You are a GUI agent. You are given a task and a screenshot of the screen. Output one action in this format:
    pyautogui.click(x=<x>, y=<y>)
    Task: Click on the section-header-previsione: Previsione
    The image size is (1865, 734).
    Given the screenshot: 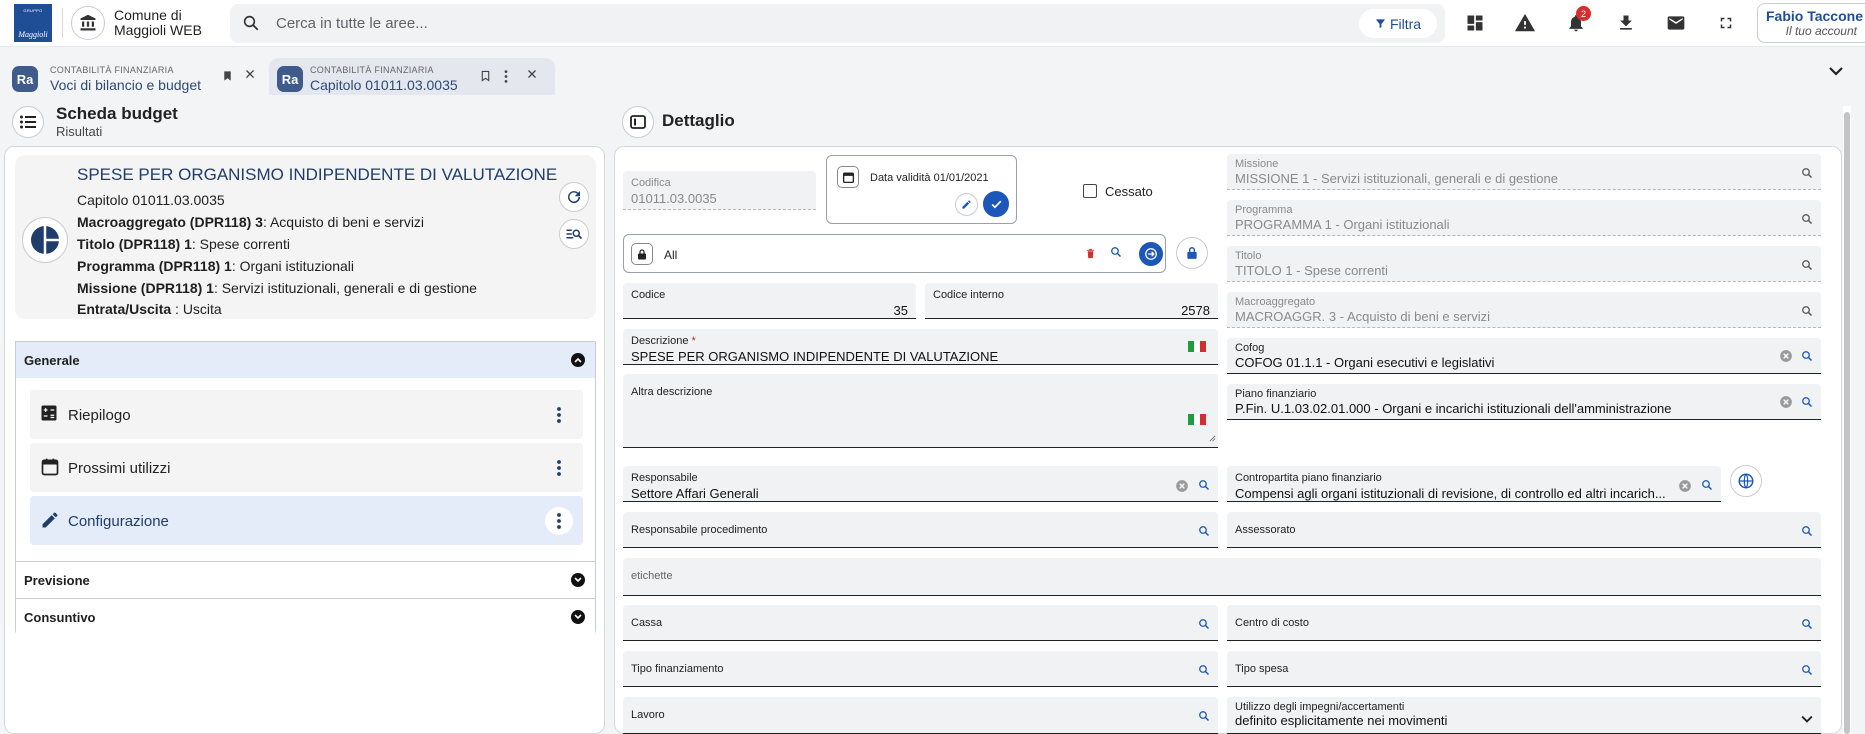 What is the action you would take?
    pyautogui.click(x=305, y=580)
    